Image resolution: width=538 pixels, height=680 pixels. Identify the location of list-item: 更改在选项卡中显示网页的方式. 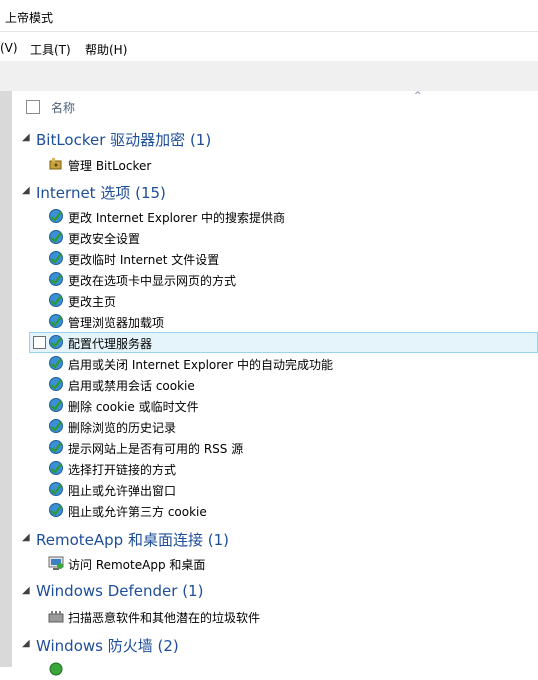
(275, 279).